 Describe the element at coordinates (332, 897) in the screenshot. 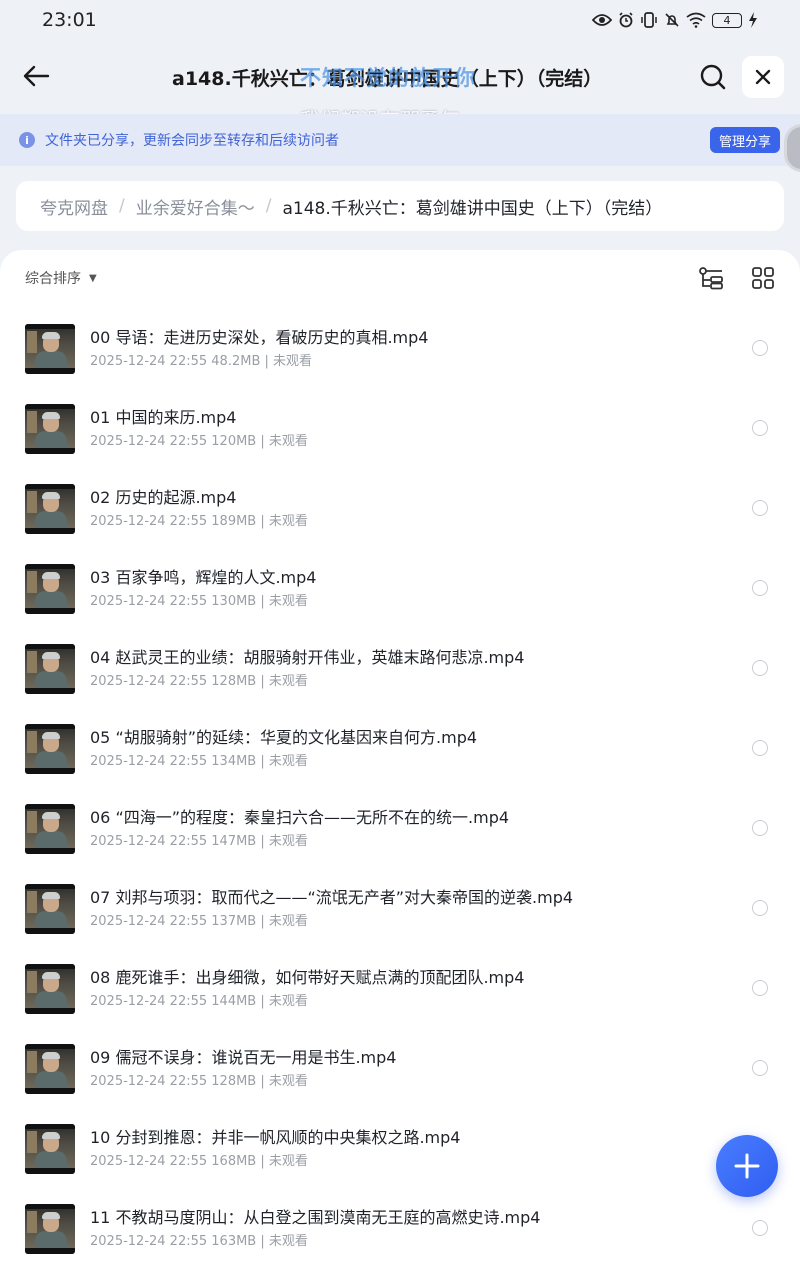

I see `file-name: 07 刘邦与项羽：取而代之——“流氓无产者”对大秦帝国的逆袭.mp4` at that location.